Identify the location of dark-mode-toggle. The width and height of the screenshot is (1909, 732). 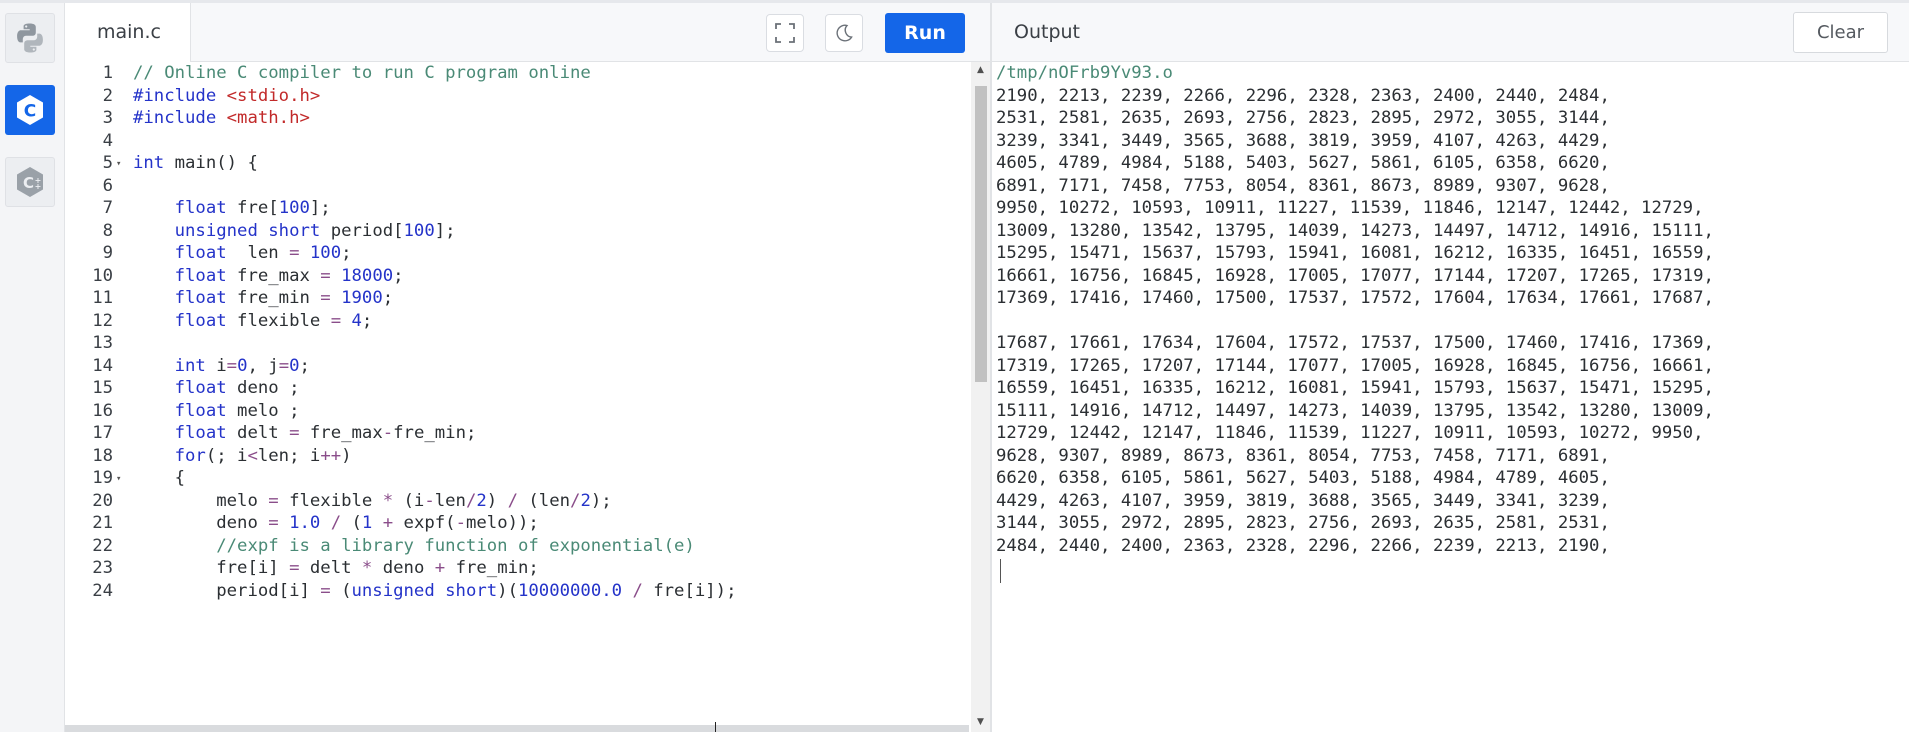
(844, 33).